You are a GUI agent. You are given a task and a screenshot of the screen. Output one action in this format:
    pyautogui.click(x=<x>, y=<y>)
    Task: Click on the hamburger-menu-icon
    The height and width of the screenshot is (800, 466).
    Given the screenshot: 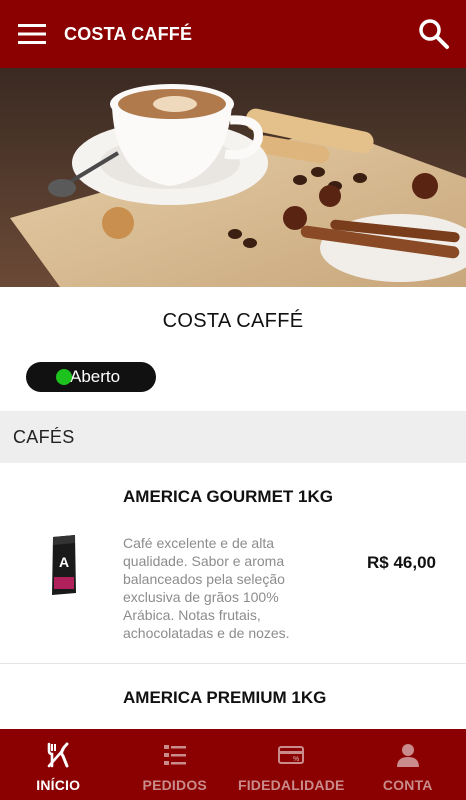 What is the action you would take?
    pyautogui.click(x=32, y=34)
    